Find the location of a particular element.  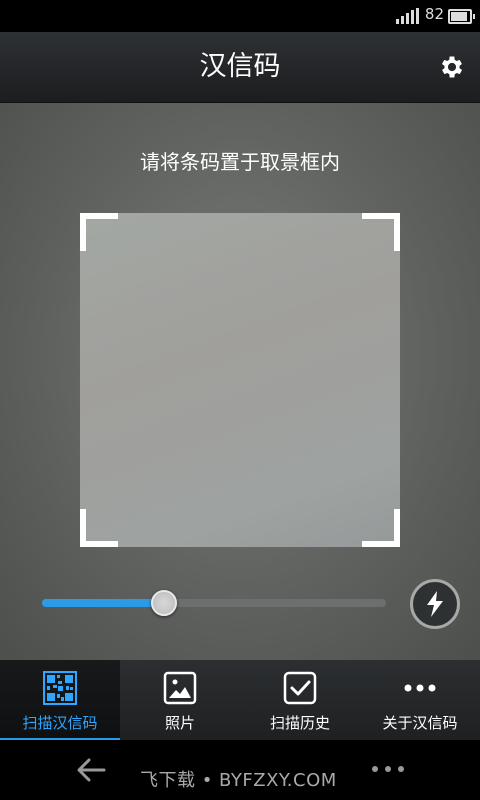

viewfinder-corner-bottom-left is located at coordinates (99, 528).